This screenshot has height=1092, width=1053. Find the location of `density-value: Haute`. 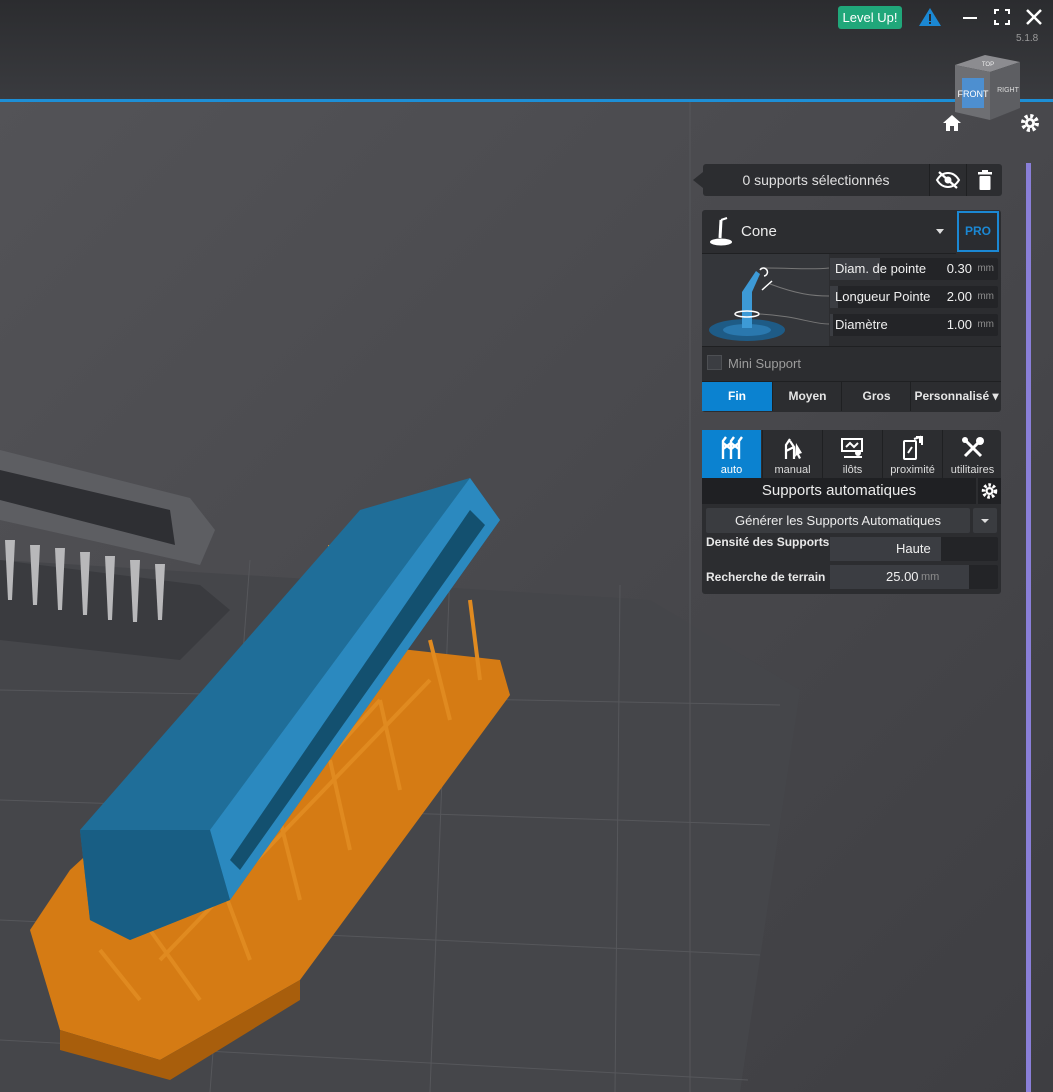

density-value: Haute is located at coordinates (913, 548).